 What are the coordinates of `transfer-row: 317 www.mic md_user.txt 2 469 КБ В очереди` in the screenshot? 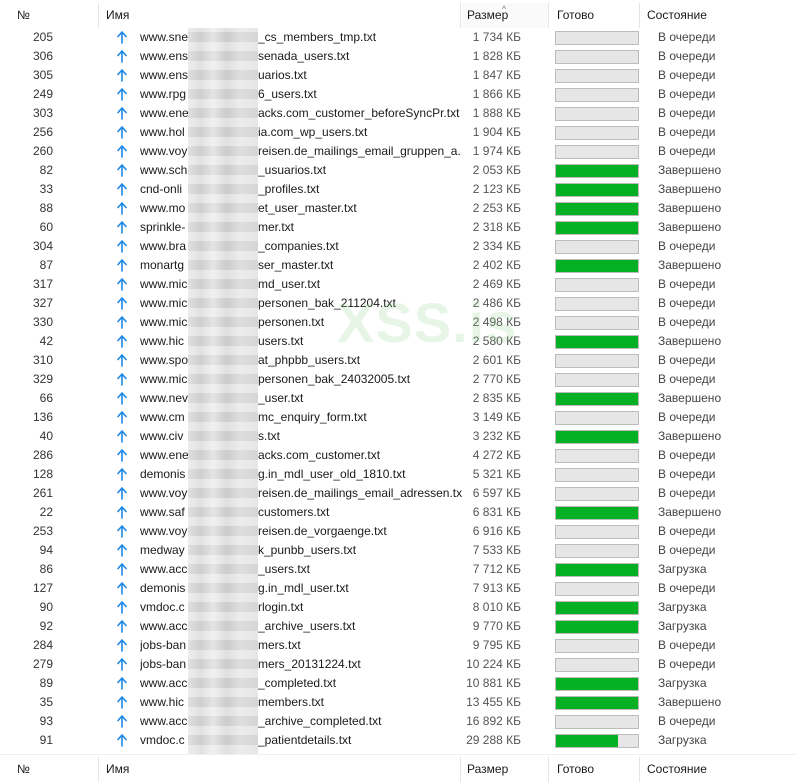 It's located at (398, 284).